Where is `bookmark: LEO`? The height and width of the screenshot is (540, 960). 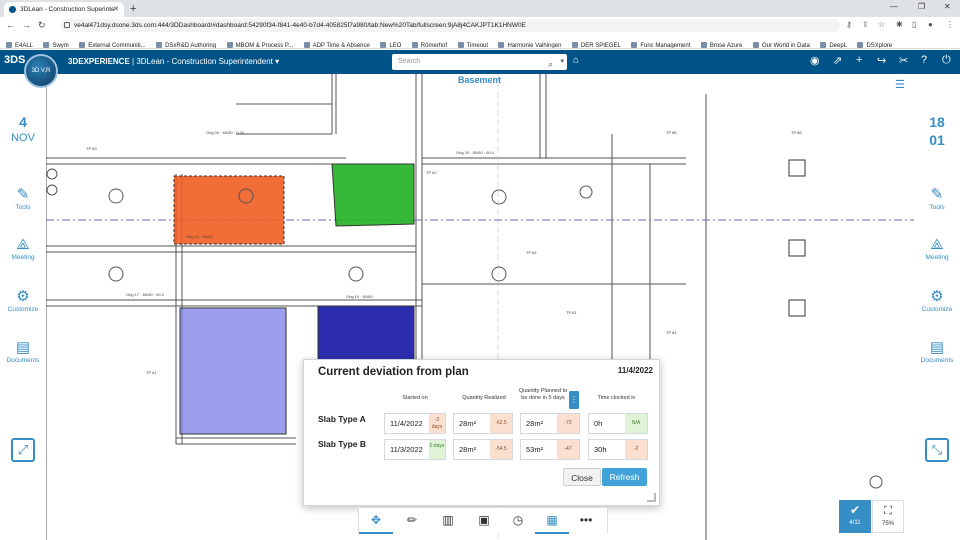
bookmark: LEO is located at coordinates (390, 43).